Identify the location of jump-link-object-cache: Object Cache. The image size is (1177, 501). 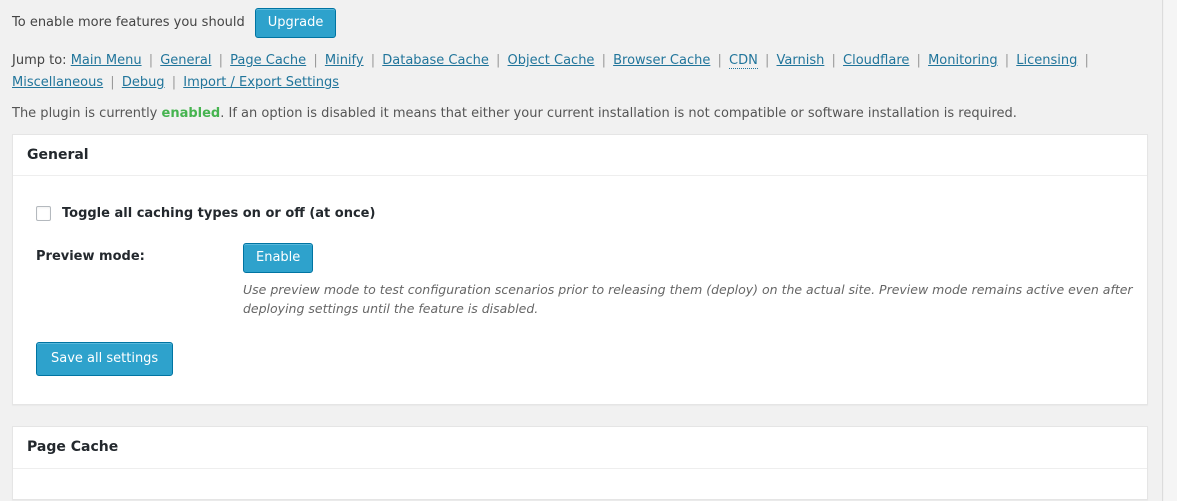
(551, 60).